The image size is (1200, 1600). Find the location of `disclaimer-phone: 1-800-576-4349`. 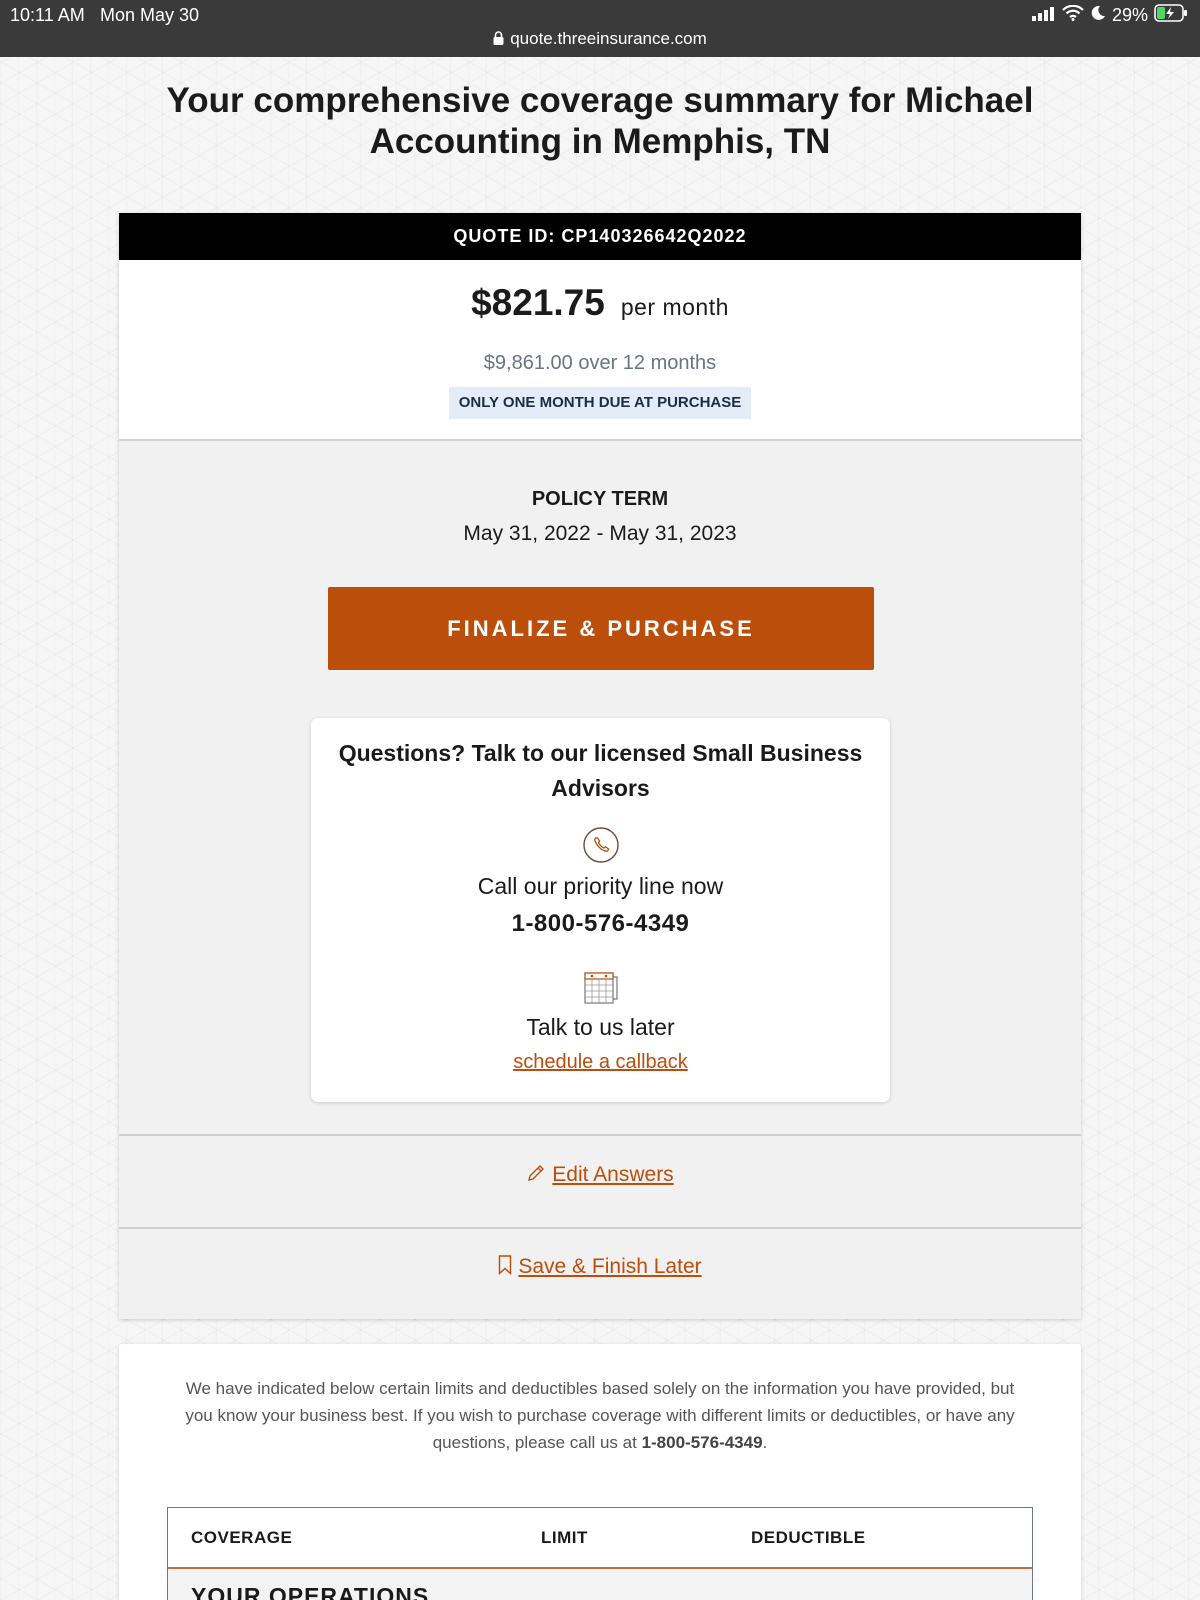

disclaimer-phone: 1-800-576-4349 is located at coordinates (702, 1442).